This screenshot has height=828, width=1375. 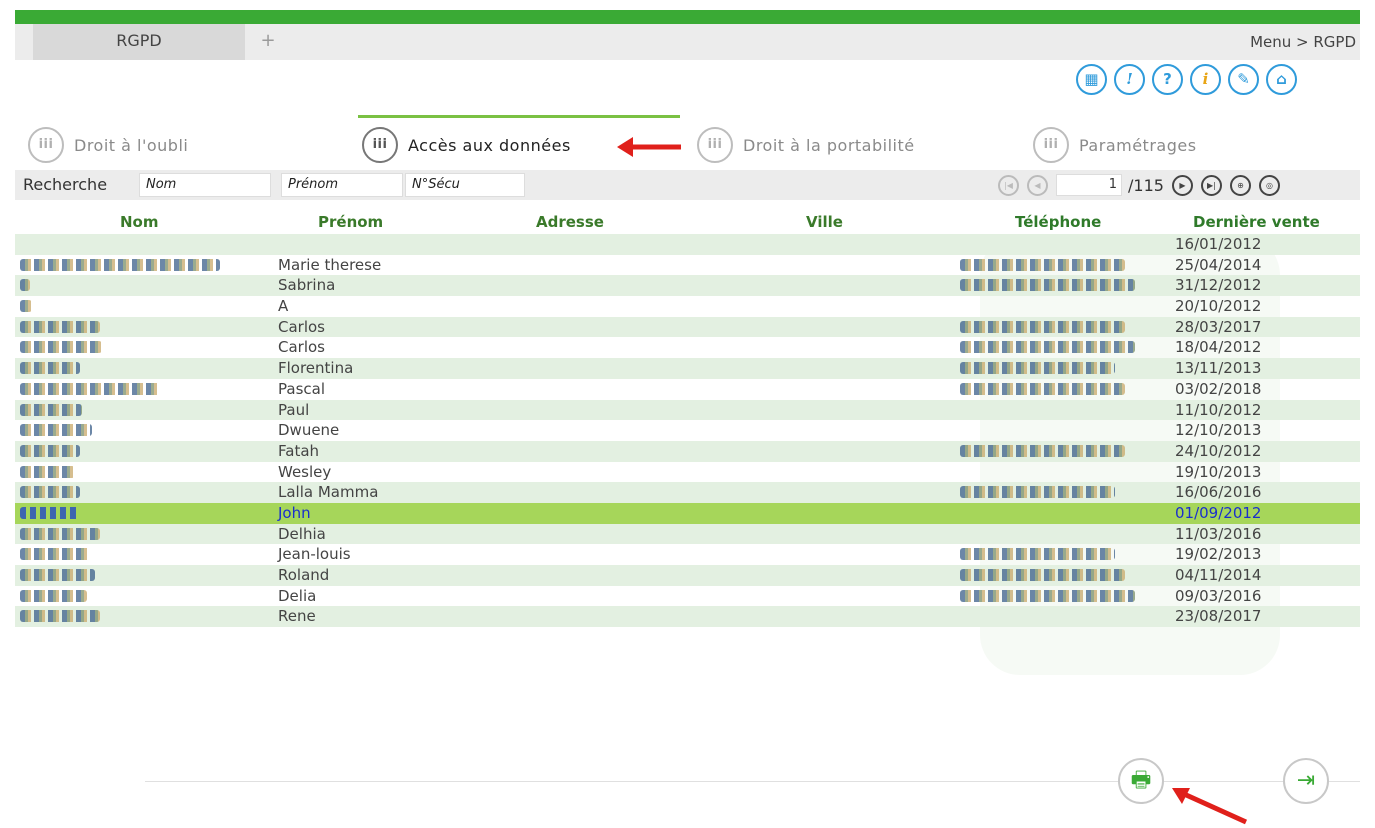 I want to click on nom-search-input: Nom, so click(x=205, y=185).